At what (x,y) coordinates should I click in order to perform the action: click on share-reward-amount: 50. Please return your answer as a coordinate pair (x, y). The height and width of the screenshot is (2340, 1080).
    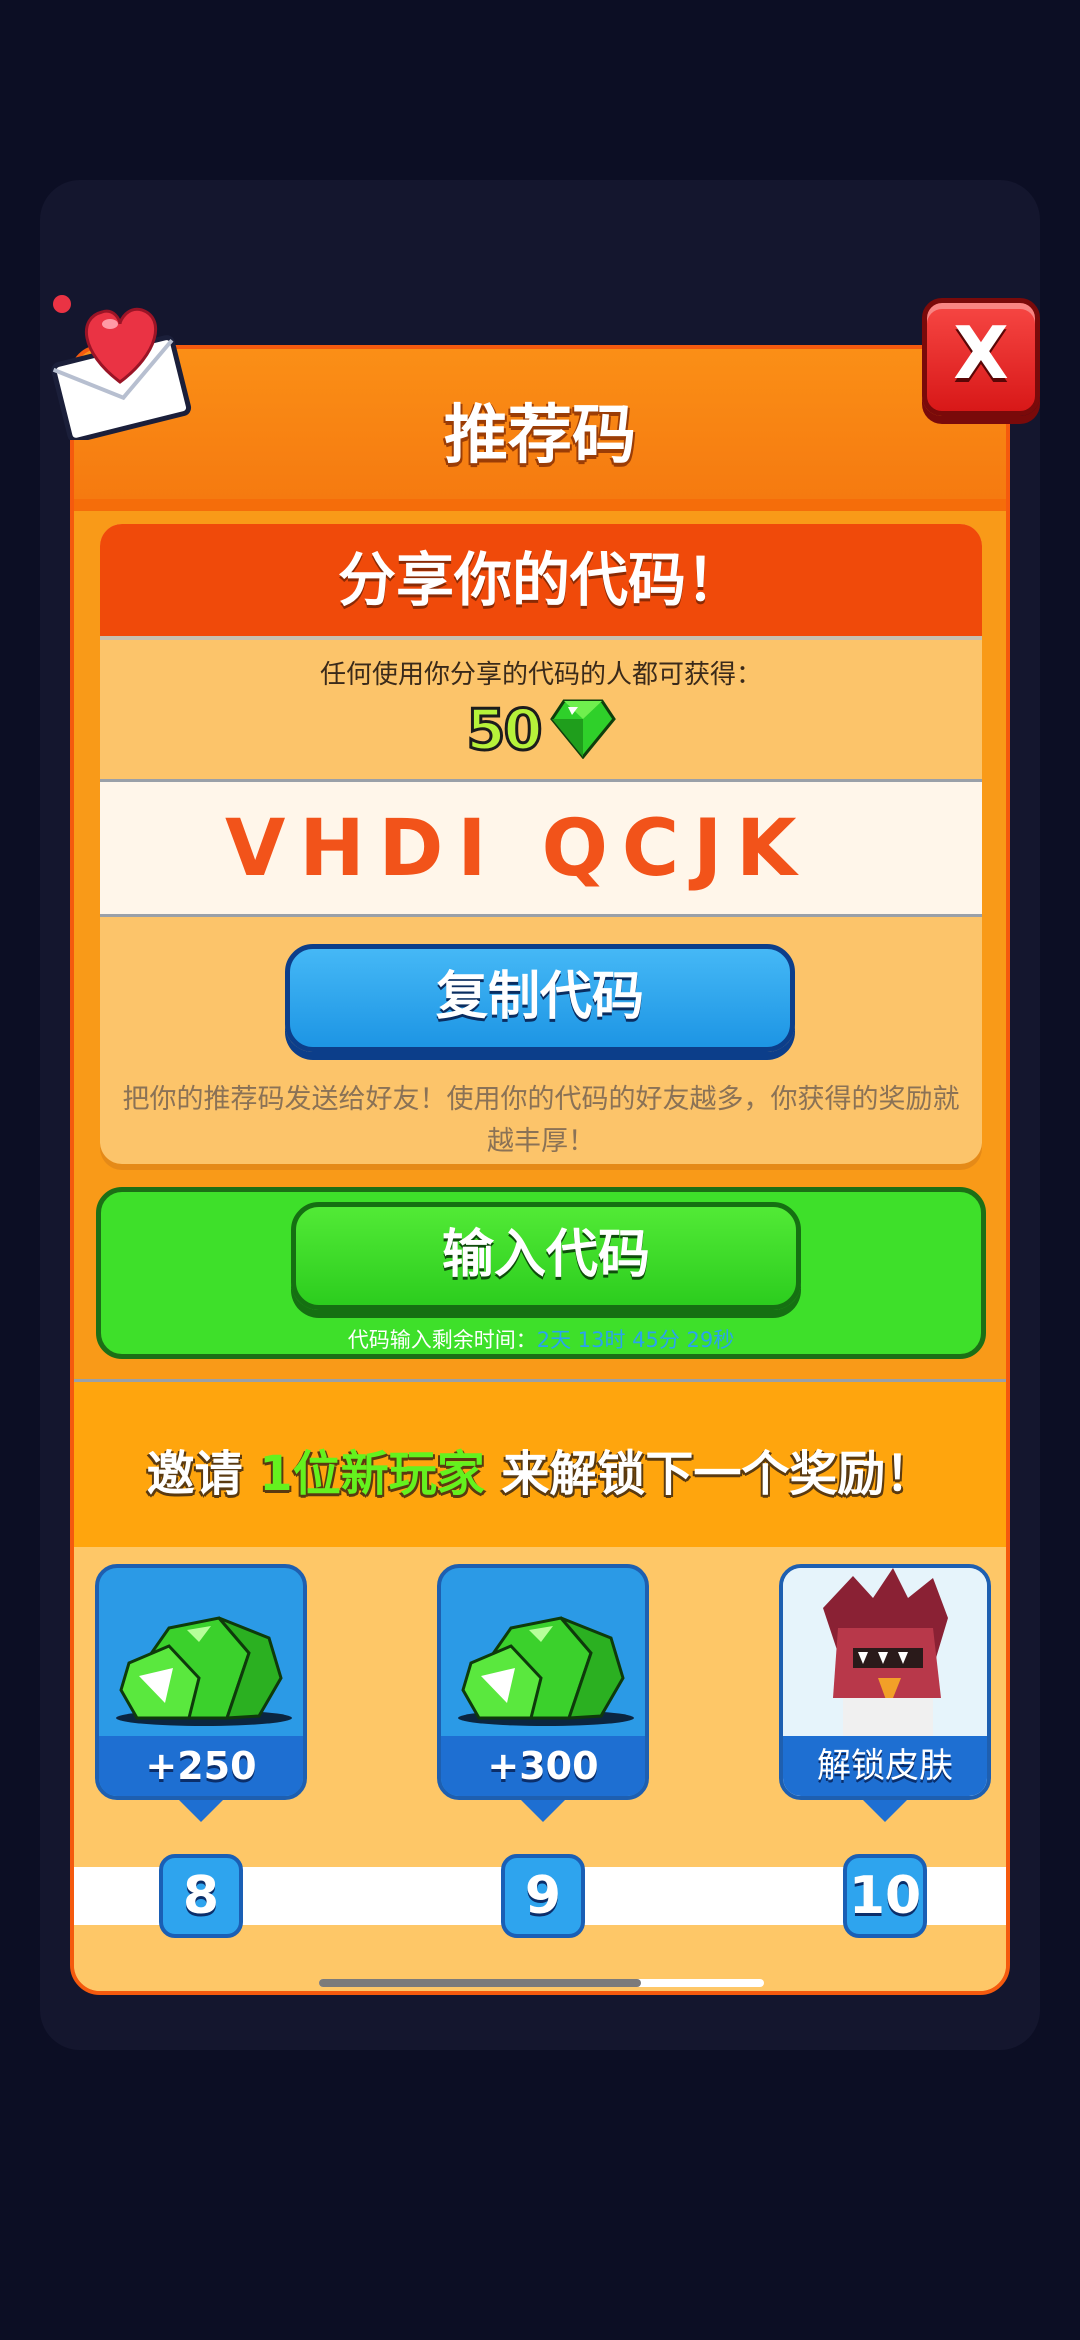
    Looking at the image, I should click on (504, 730).